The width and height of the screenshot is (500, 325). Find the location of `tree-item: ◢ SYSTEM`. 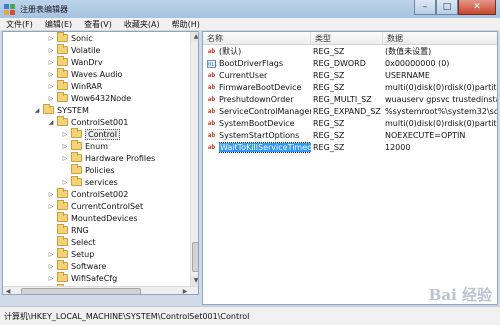

tree-item: ◢ SYSTEM is located at coordinates (61, 110).